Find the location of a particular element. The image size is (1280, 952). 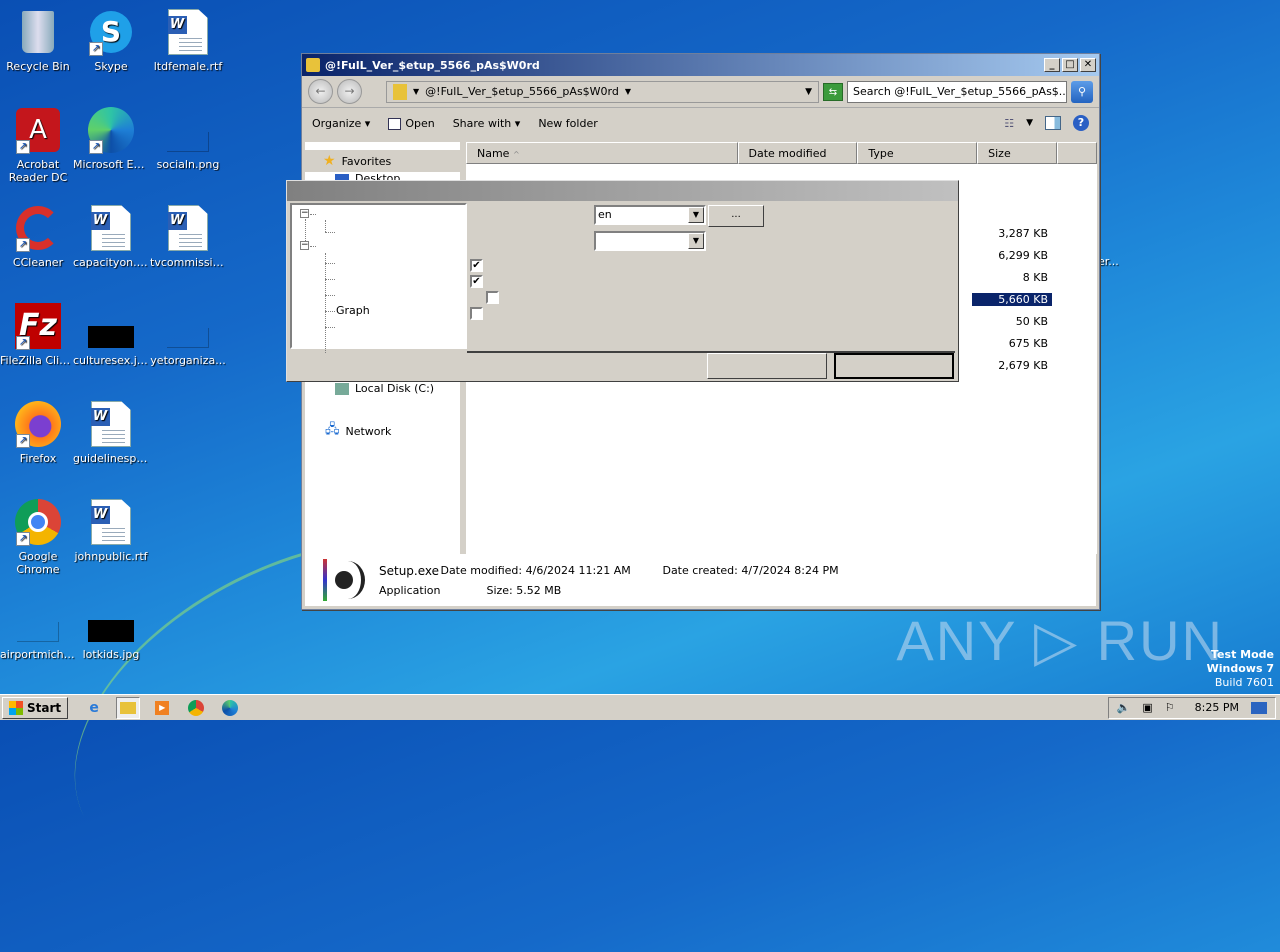

column-header-name: Name ^ is located at coordinates (602, 153).